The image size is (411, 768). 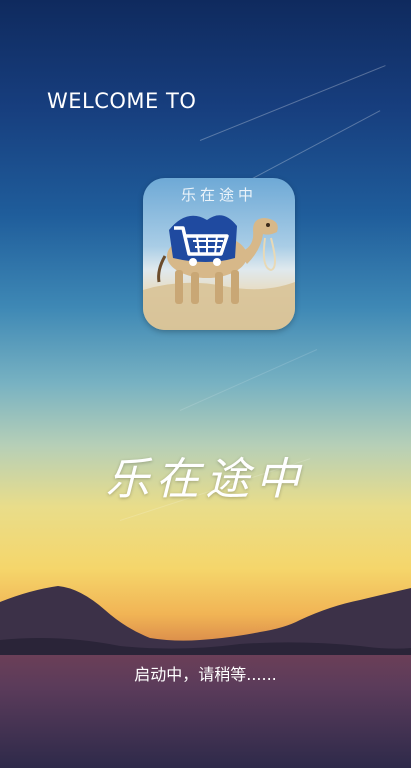 What do you see at coordinates (122, 101) in the screenshot?
I see `welcome-text: WELCOME TO` at bounding box center [122, 101].